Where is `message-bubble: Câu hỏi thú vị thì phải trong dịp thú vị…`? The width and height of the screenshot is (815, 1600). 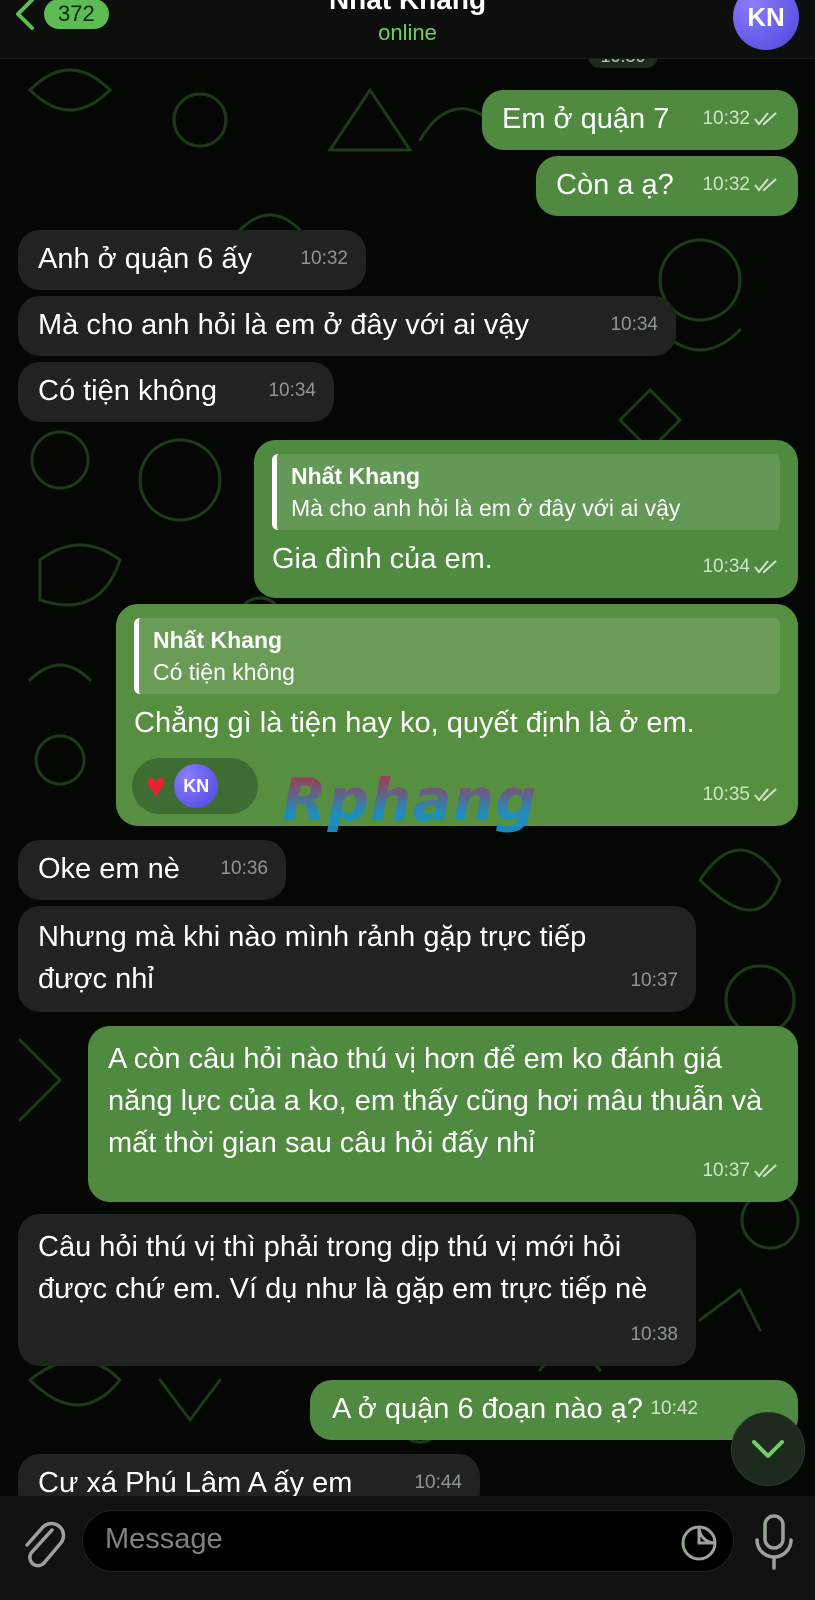
message-bubble: Câu hỏi thú vị thì phải trong dịp thú vị… is located at coordinates (357, 1290).